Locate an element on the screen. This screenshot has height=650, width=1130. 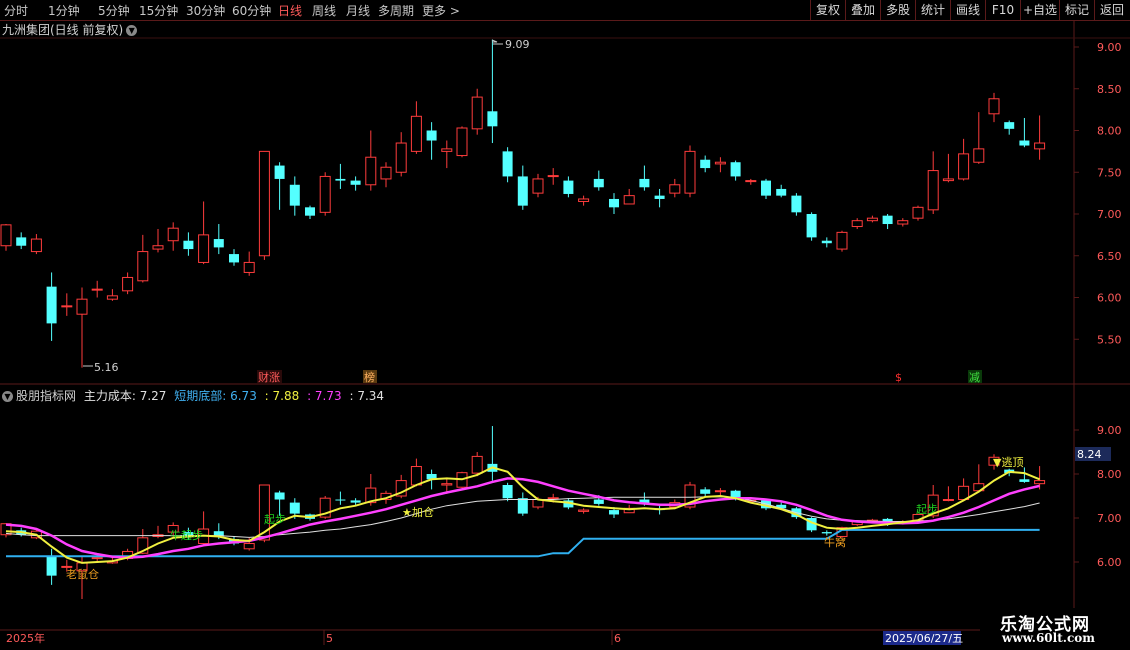
date-label: 5 is located at coordinates (329, 638).